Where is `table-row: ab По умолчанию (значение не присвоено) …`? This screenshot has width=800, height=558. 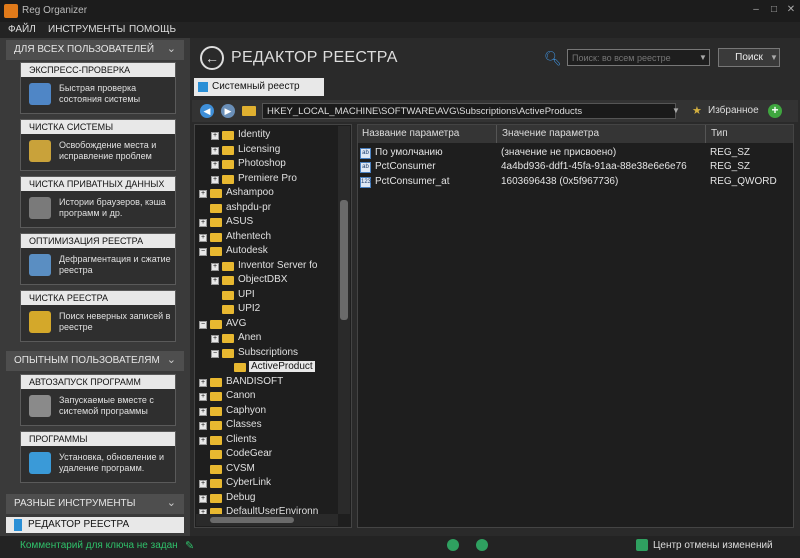 table-row: ab По умолчанию (значение не присвоено) … is located at coordinates (575, 154).